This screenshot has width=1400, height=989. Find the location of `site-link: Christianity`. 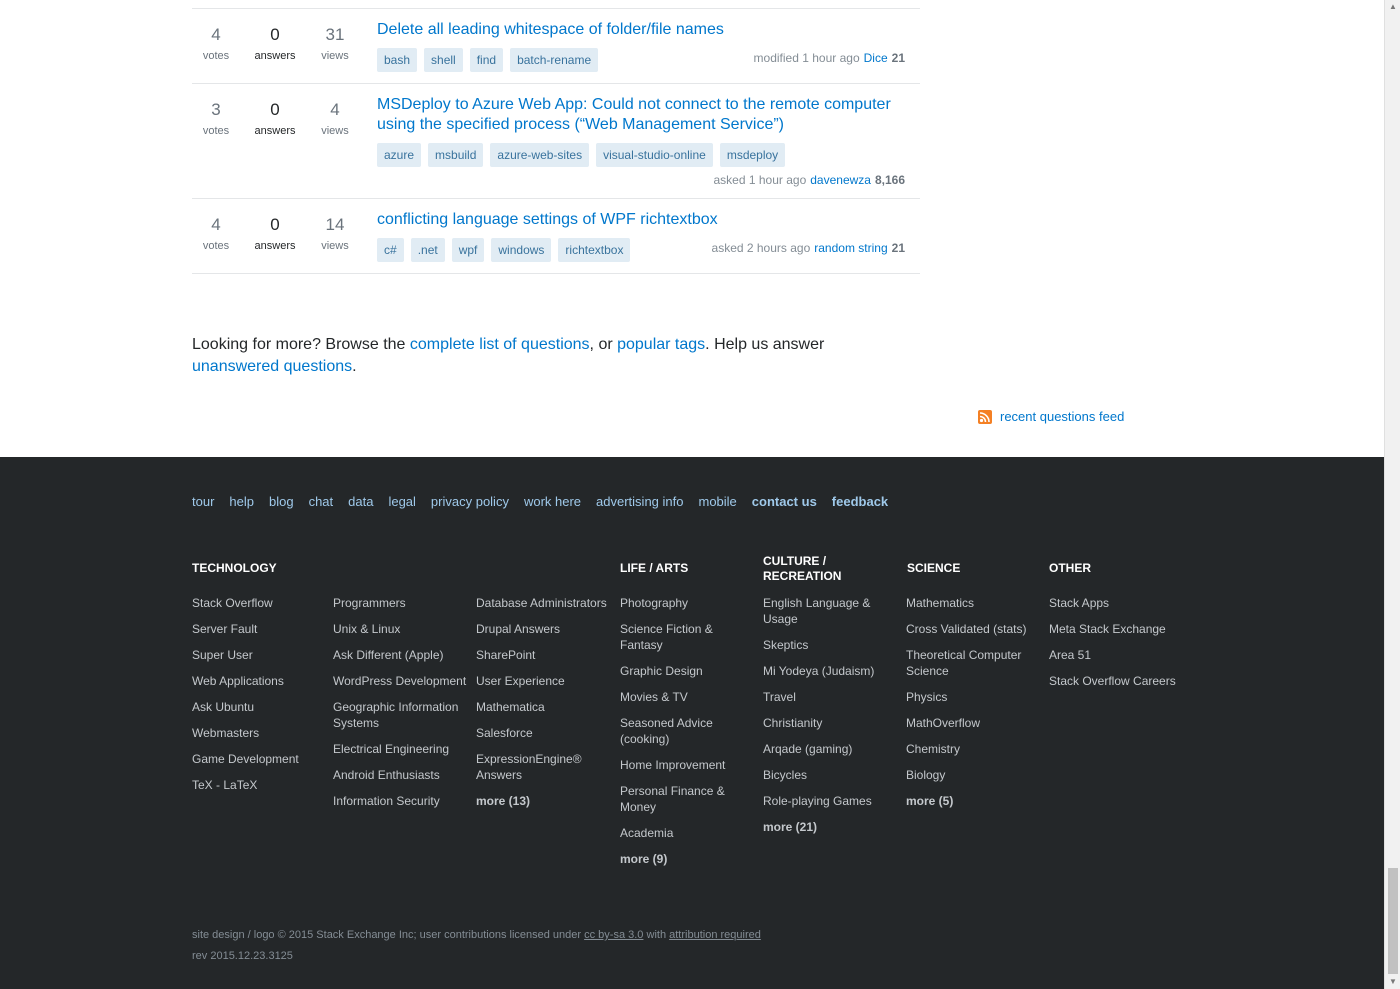

site-link: Christianity is located at coordinates (830, 723).